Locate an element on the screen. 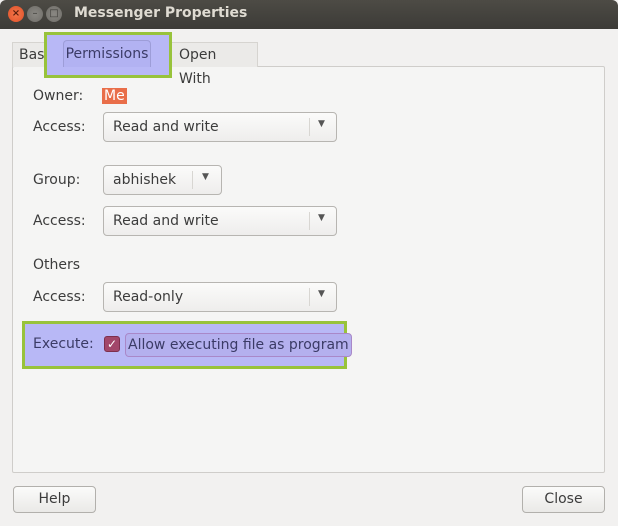 This screenshot has height=526, width=618. title-bar: × – □ Messenger Properties is located at coordinates (309, 14).